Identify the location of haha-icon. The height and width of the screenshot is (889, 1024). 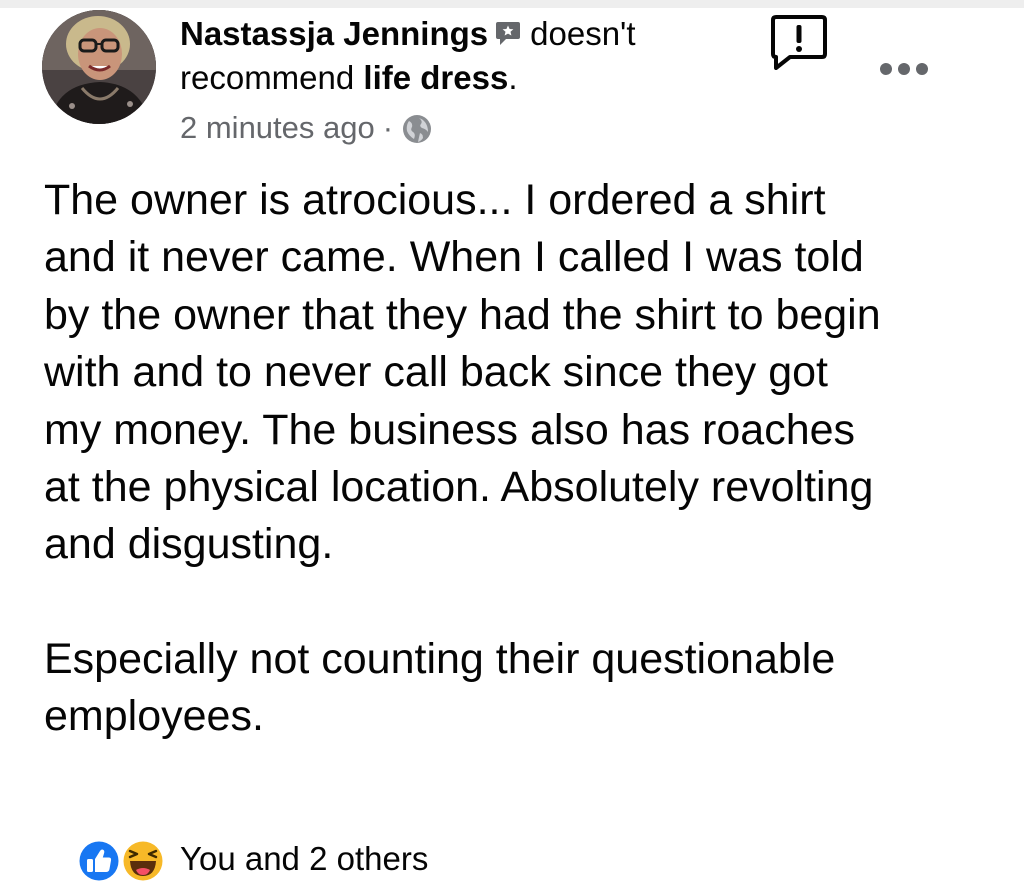
(143, 861).